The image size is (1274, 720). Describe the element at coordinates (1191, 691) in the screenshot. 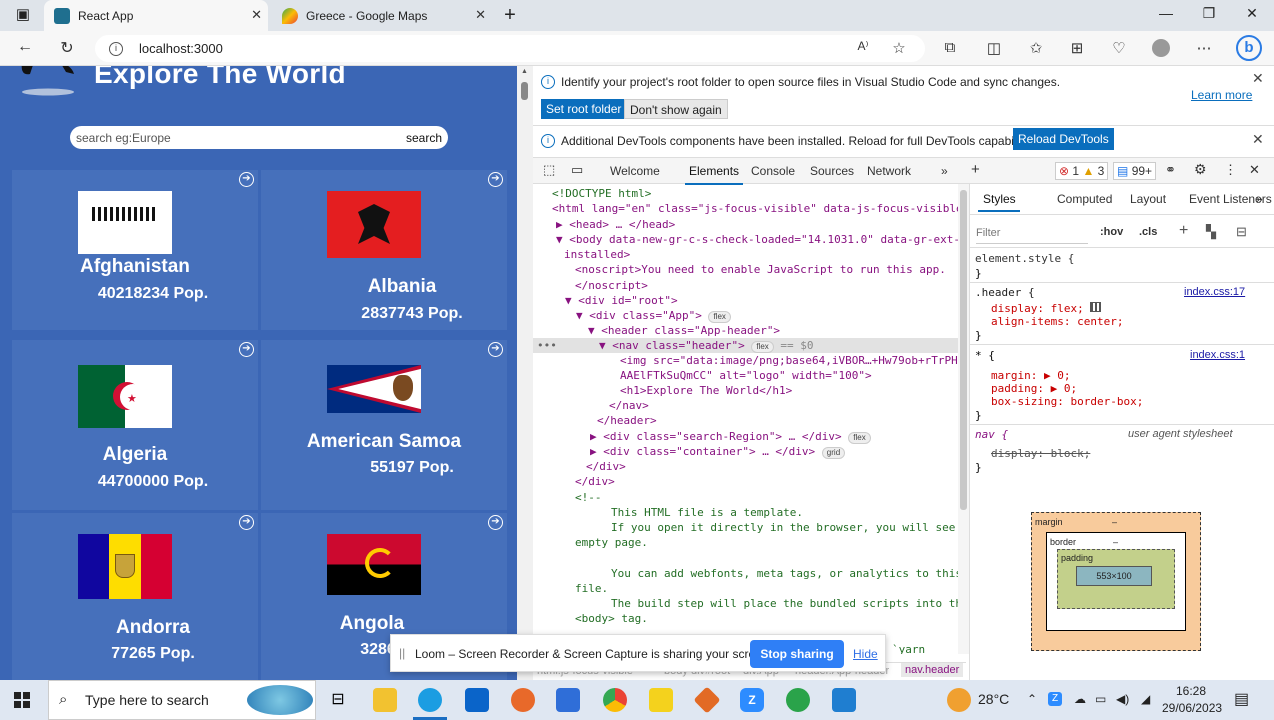

I see `clock-time: 16:28` at that location.